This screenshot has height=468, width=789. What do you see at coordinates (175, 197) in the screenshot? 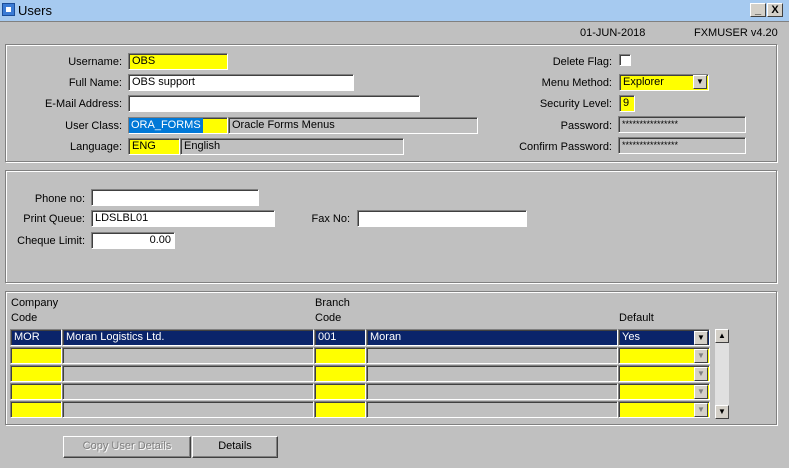
I see `phone-field` at bounding box center [175, 197].